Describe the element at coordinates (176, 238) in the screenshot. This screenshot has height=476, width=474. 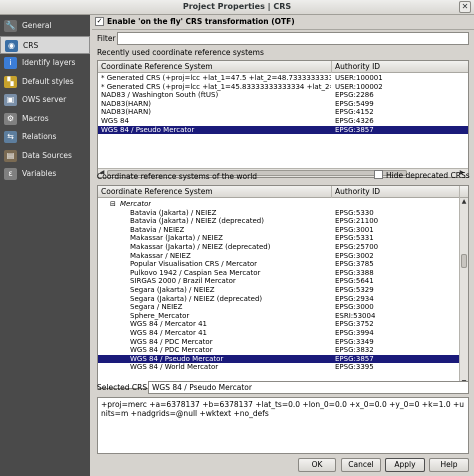
I see `crs-name-cell: Makassar (Jakarta) / NEIEZ` at that location.